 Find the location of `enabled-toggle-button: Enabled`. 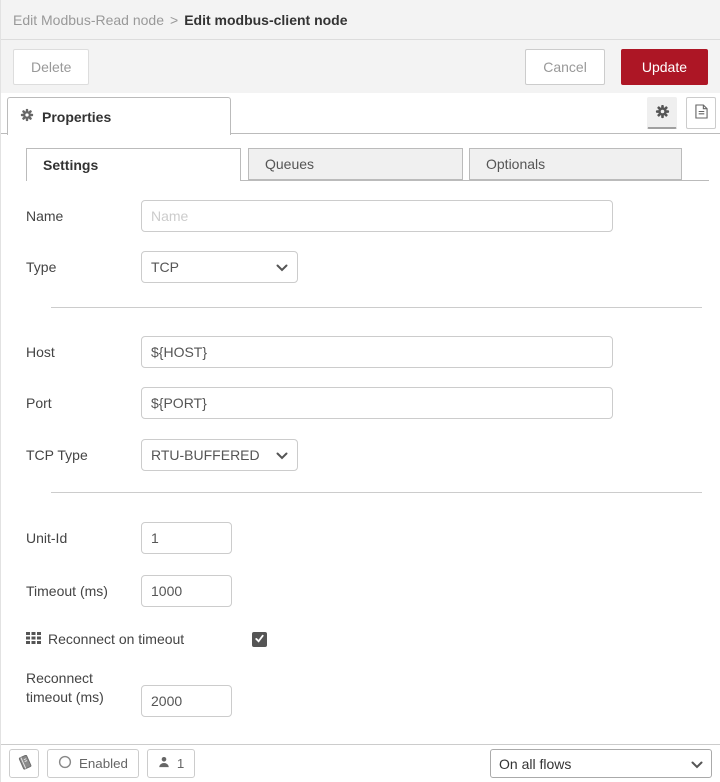

enabled-toggle-button: Enabled is located at coordinates (93, 763).